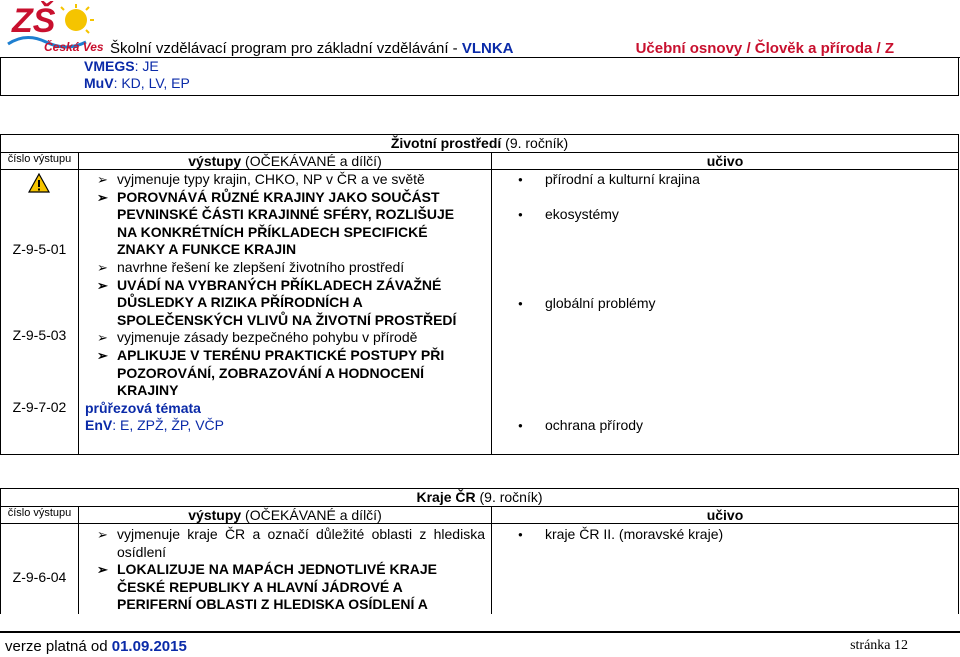 This screenshot has width=960, height=657. Describe the element at coordinates (725, 215) in the screenshot. I see `content-item: ekosystémy` at that location.